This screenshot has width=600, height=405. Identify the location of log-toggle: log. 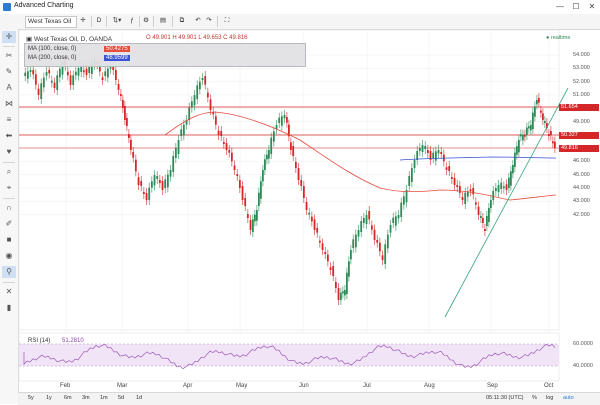
(549, 398).